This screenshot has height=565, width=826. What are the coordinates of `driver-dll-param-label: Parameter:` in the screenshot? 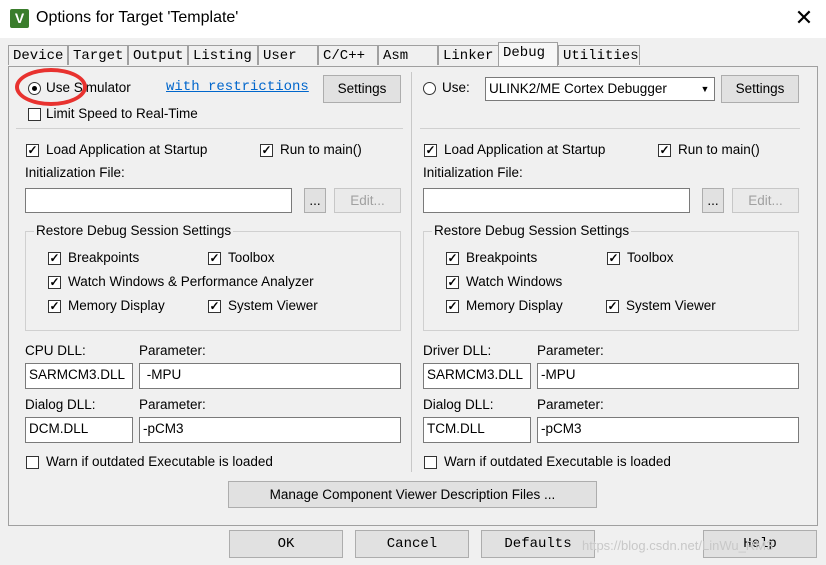 It's located at (570, 350).